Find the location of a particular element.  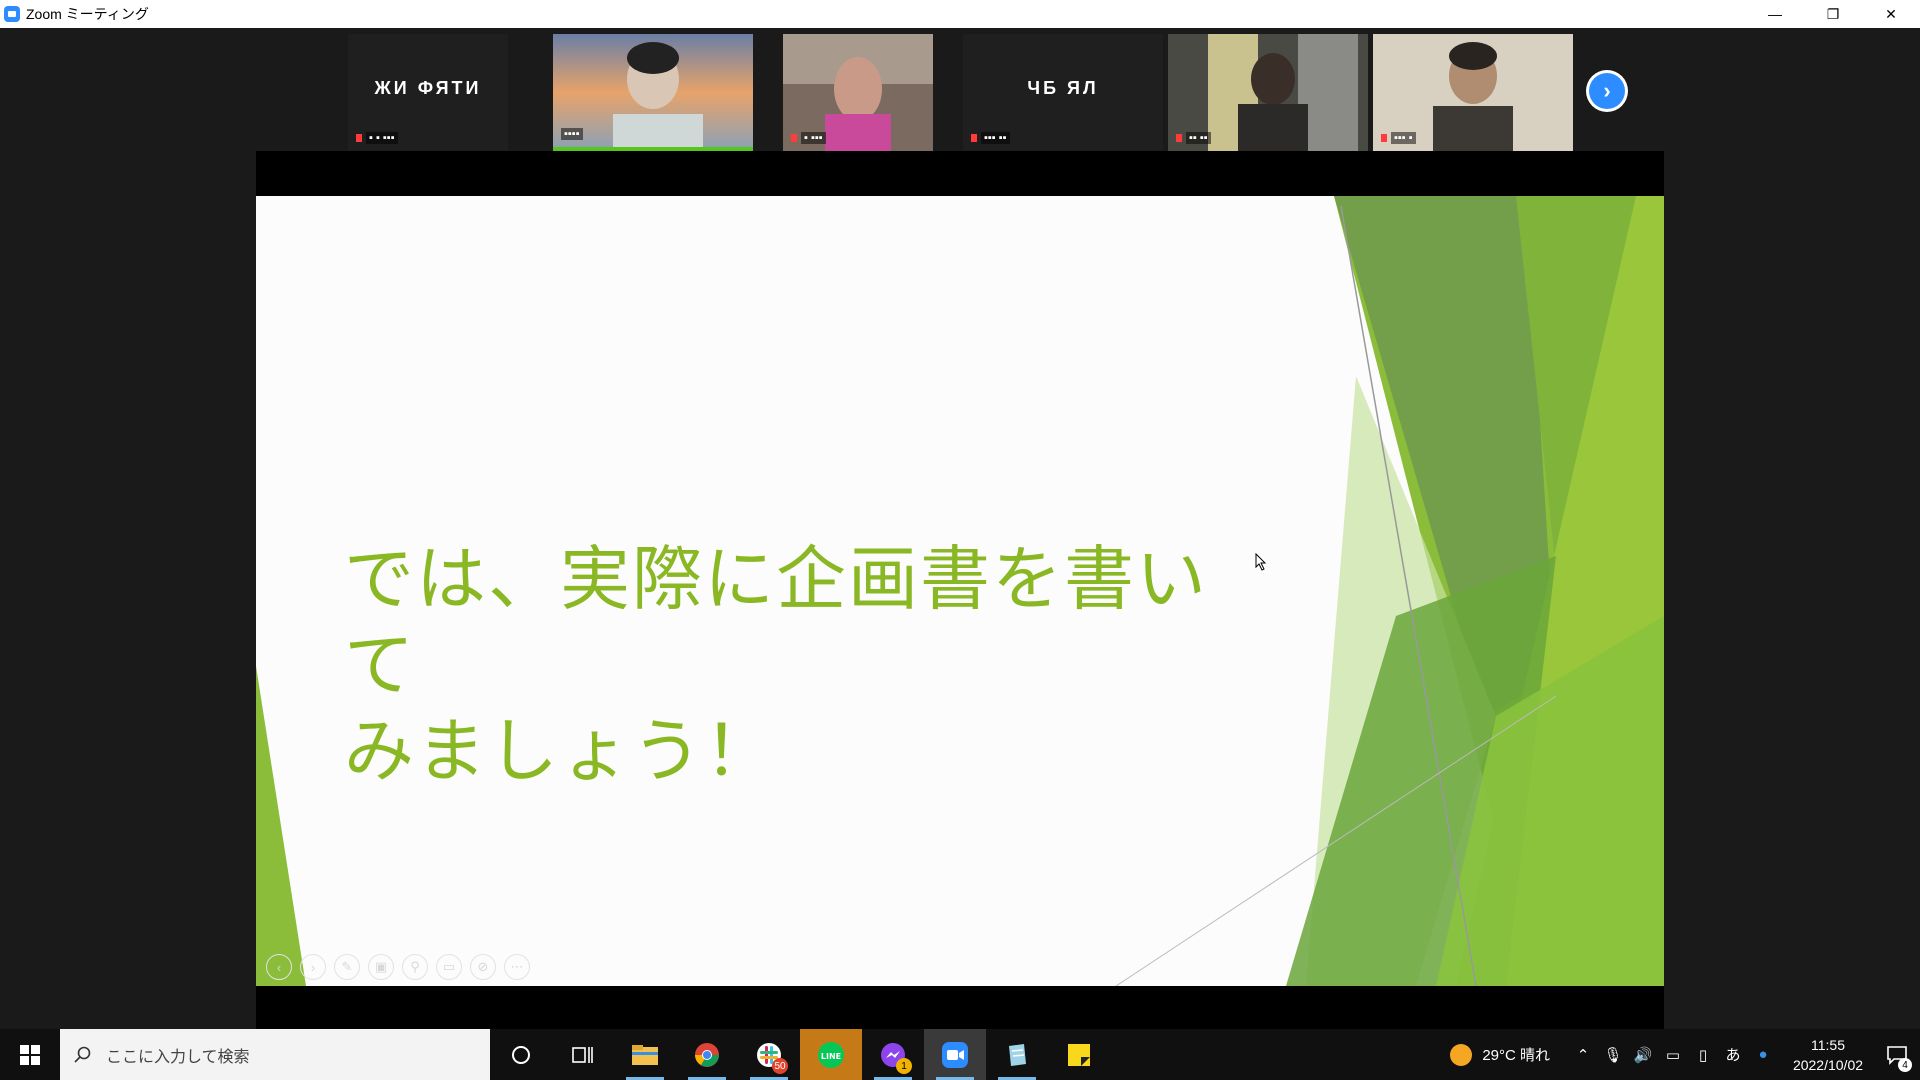

chevron-up-icon: ⌃ is located at coordinates (1583, 1055).